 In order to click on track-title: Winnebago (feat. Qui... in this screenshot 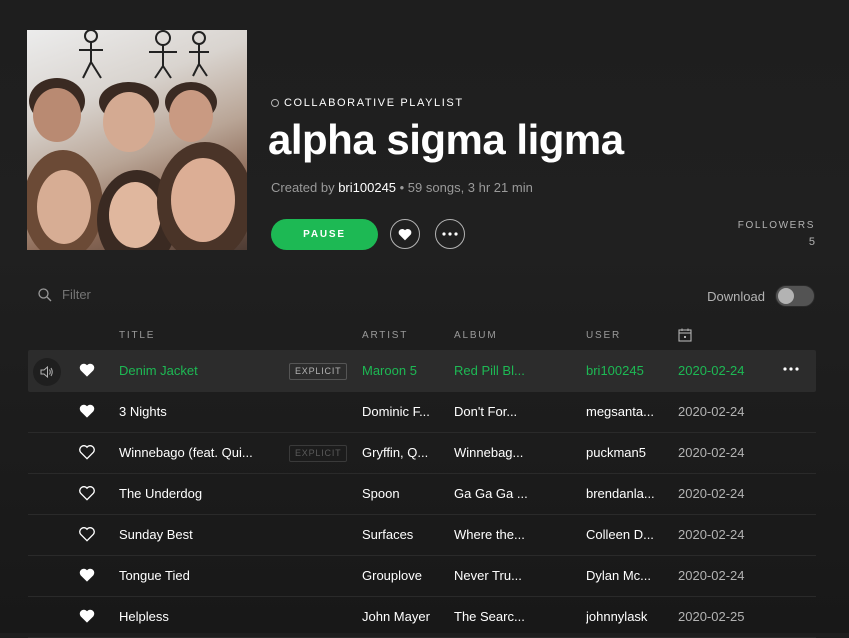, I will do `click(199, 452)`.